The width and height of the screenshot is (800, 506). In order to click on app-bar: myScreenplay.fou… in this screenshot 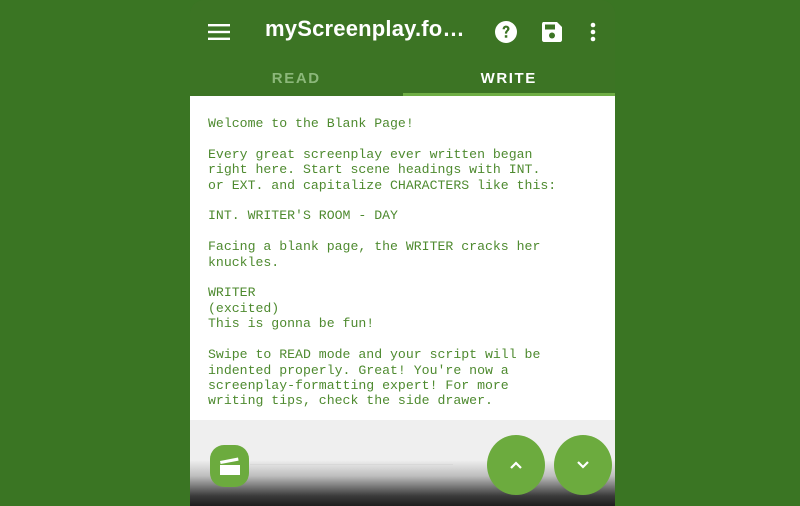, I will do `click(402, 31)`.